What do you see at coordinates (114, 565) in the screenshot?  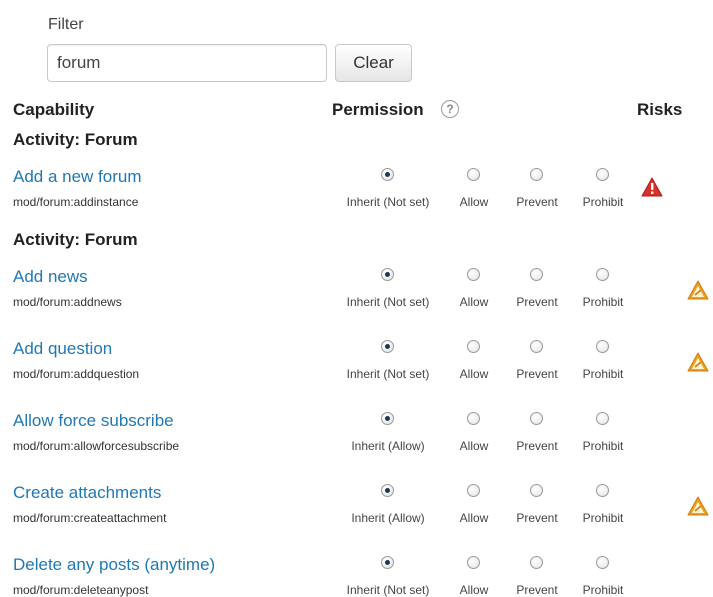 I see `capability-link: Delete any posts (anytime)` at bounding box center [114, 565].